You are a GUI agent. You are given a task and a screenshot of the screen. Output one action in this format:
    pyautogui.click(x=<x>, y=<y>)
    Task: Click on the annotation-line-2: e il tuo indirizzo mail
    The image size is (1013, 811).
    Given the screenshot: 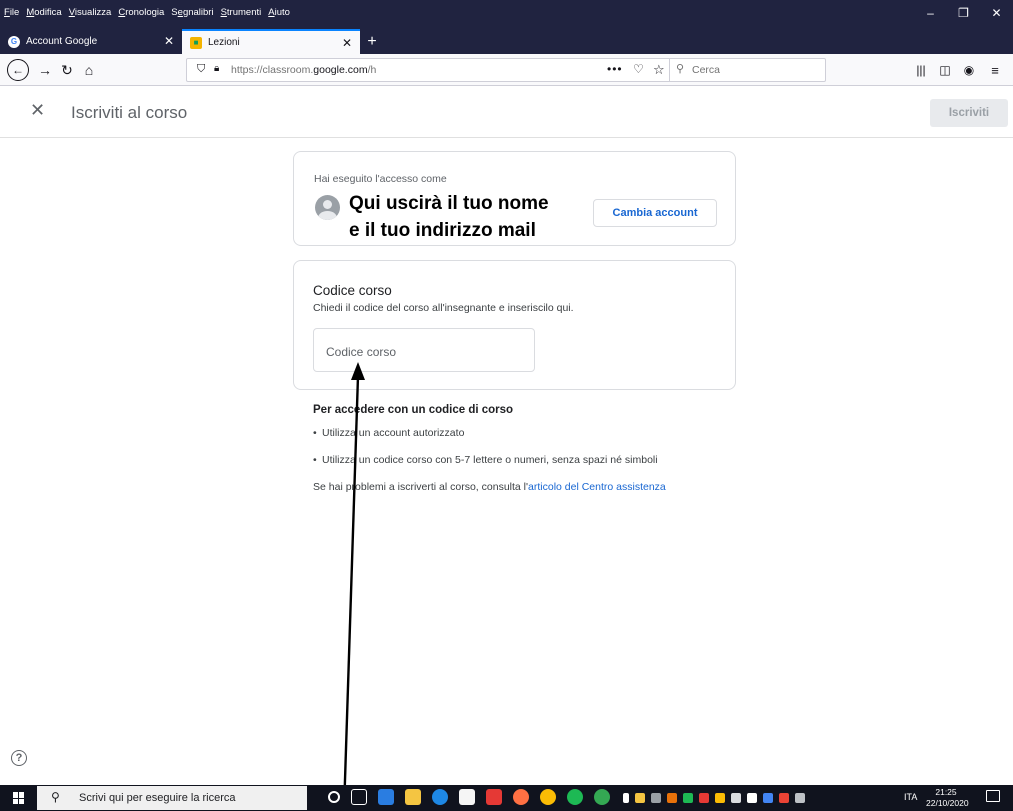 What is the action you would take?
    pyautogui.click(x=442, y=230)
    